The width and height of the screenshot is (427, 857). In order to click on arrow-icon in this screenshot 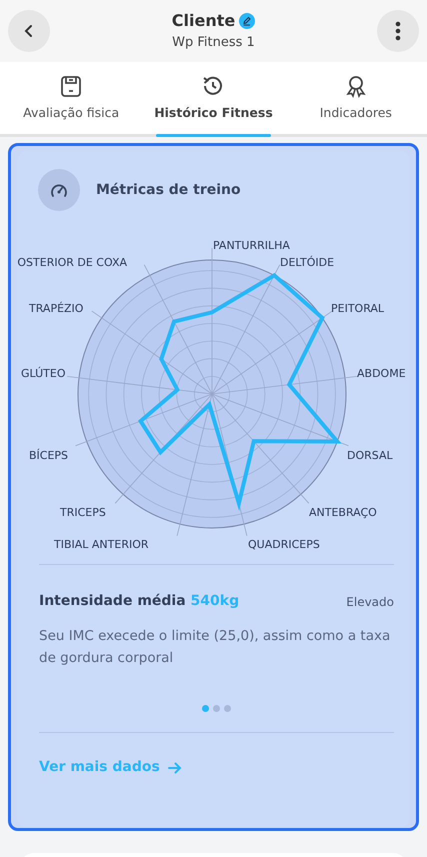, I will do `click(175, 767)`.